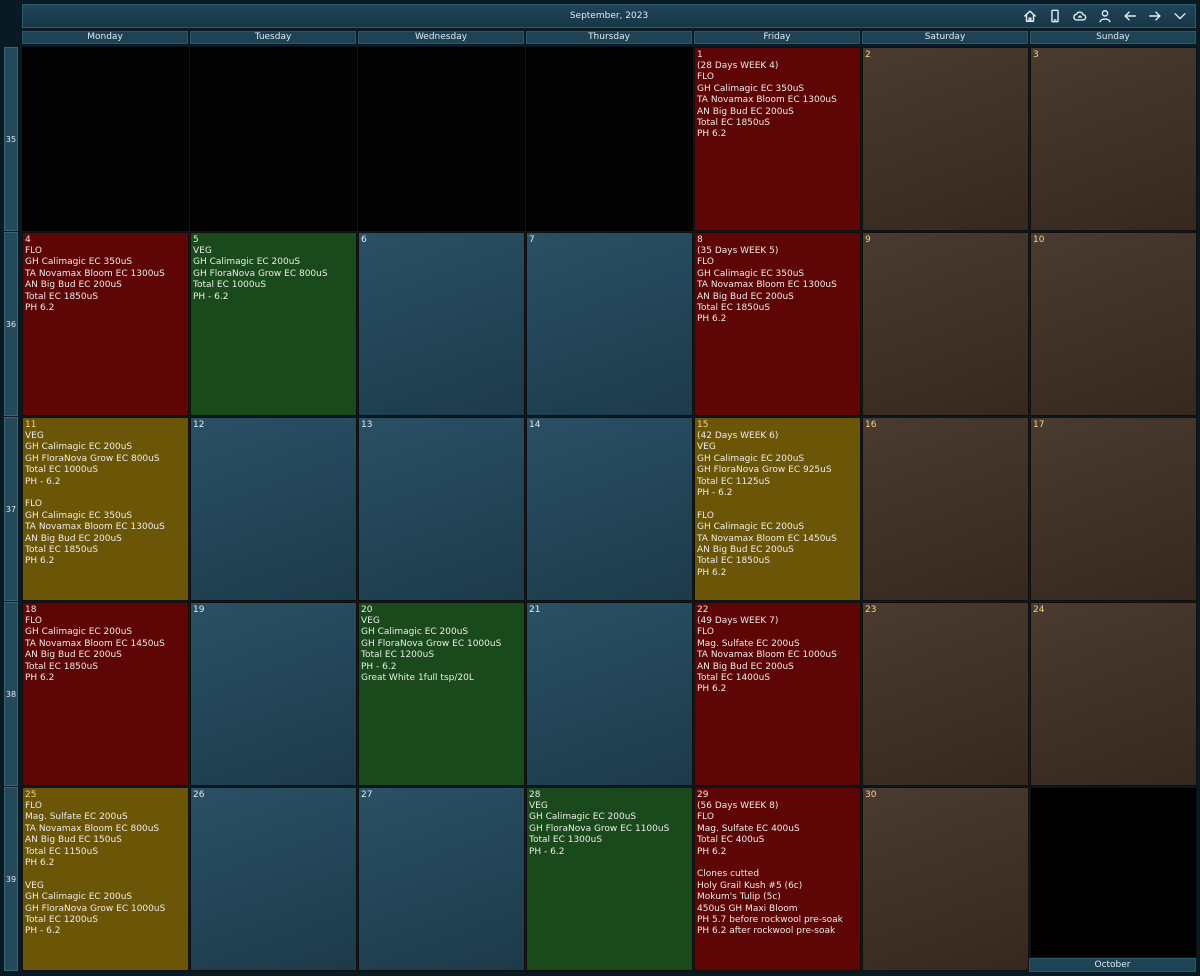 Image resolution: width=1200 pixels, height=976 pixels. What do you see at coordinates (11, 694) in the screenshot?
I see `week-number: 38` at bounding box center [11, 694].